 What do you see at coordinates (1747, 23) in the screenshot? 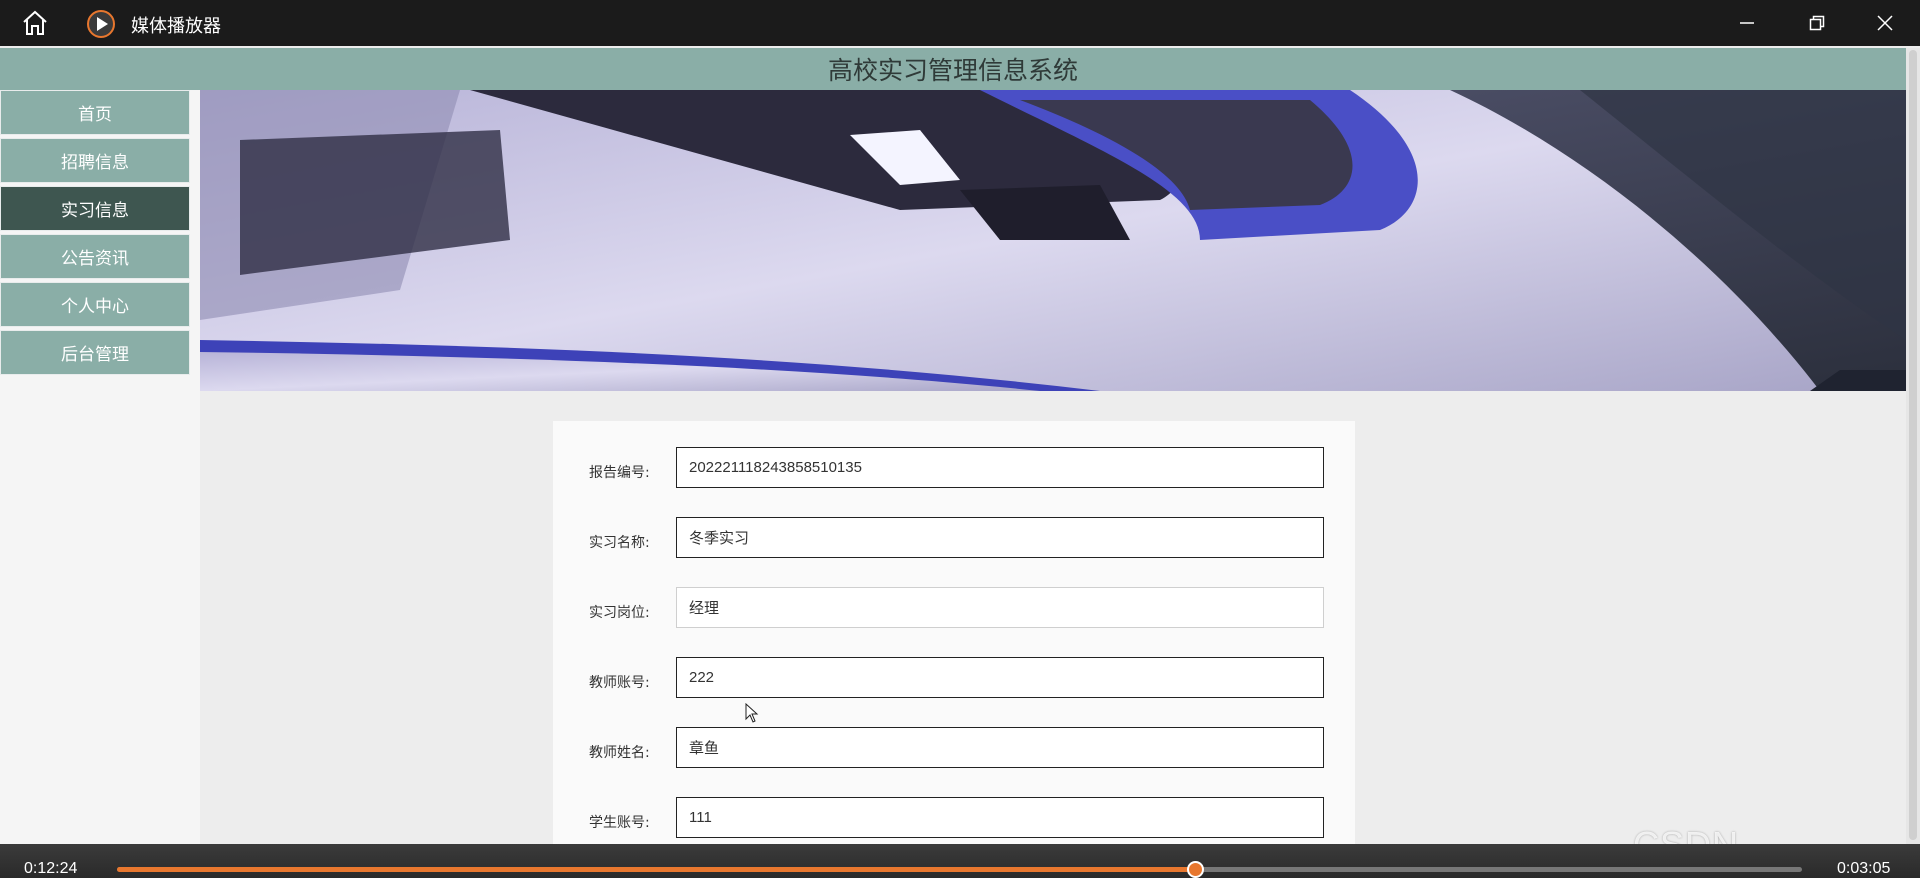
I see `minimize-icon` at bounding box center [1747, 23].